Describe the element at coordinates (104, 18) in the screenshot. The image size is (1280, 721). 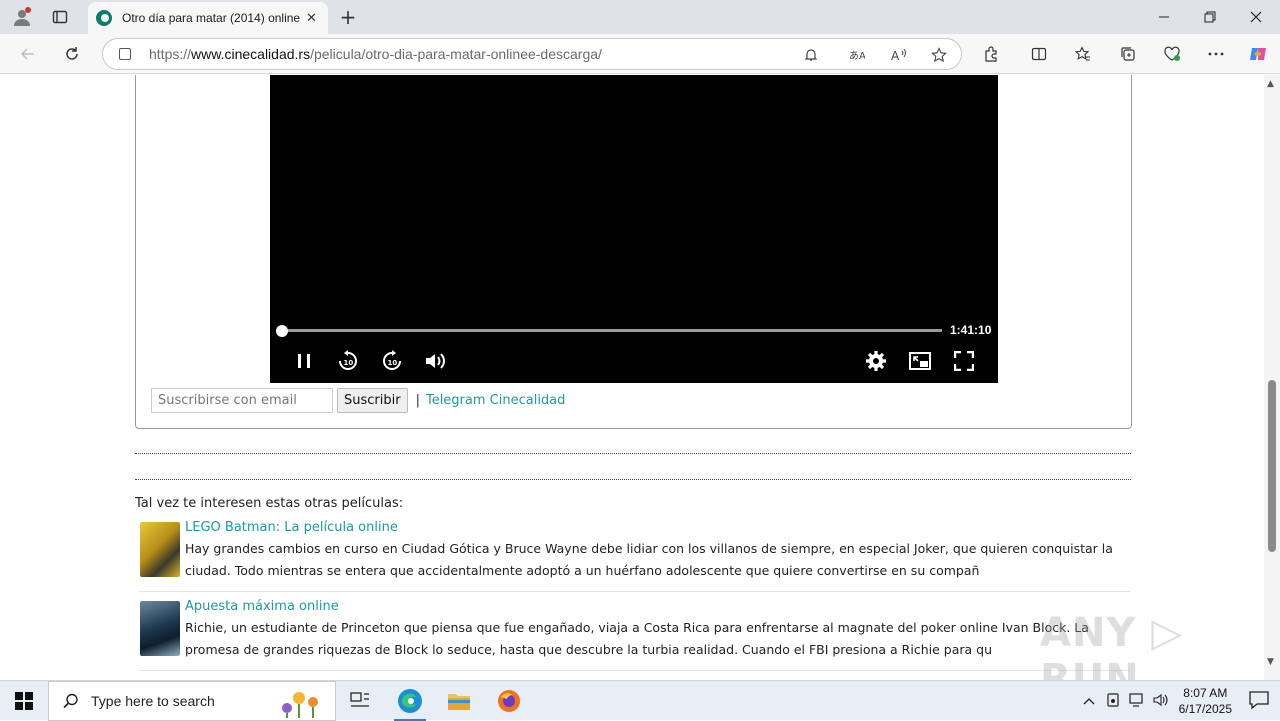
I see `site-favicon` at that location.